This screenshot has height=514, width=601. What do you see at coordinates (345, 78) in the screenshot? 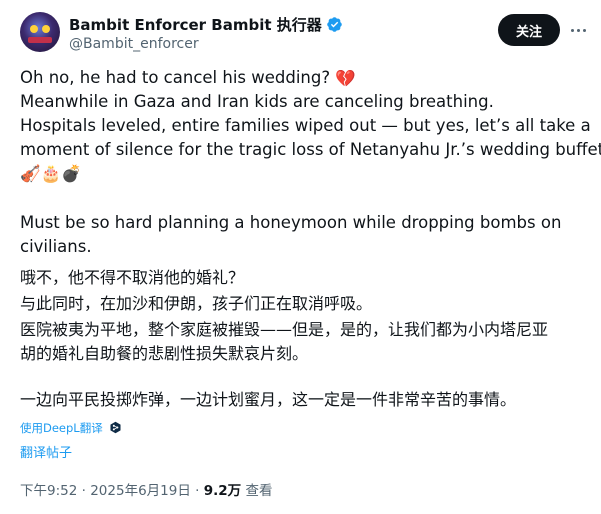
I see `broken-heart-emoji: 💔` at bounding box center [345, 78].